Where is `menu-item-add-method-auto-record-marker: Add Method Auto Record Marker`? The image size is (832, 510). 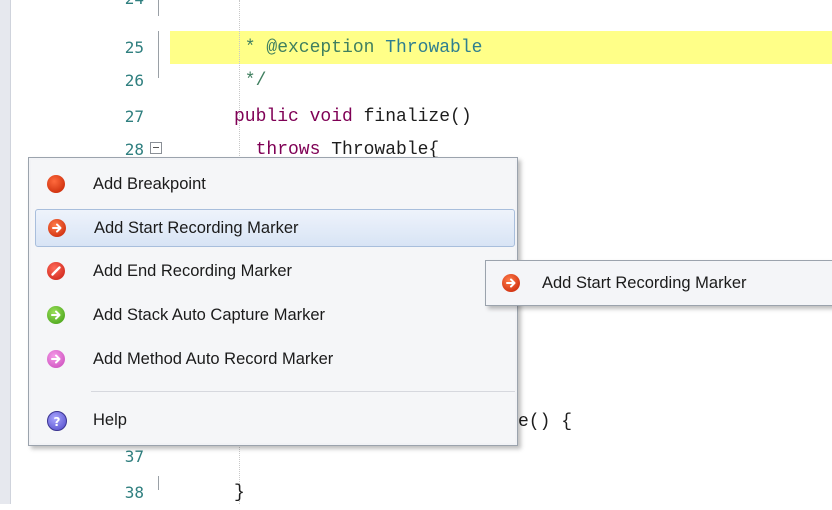 menu-item-add-method-auto-record-marker: Add Method Auto Record Marker is located at coordinates (274, 359).